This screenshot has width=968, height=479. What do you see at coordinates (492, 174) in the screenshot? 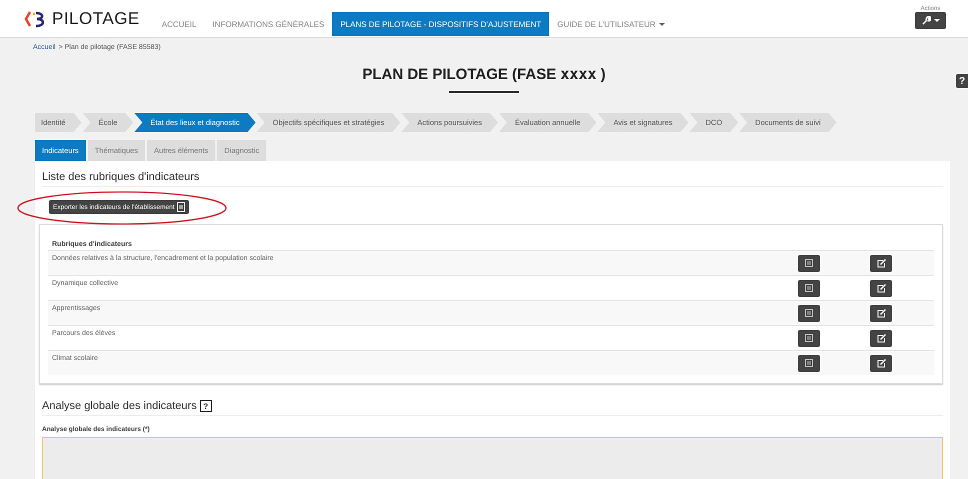
I see `section-title: Liste des rubriques d'indicateurs` at bounding box center [492, 174].